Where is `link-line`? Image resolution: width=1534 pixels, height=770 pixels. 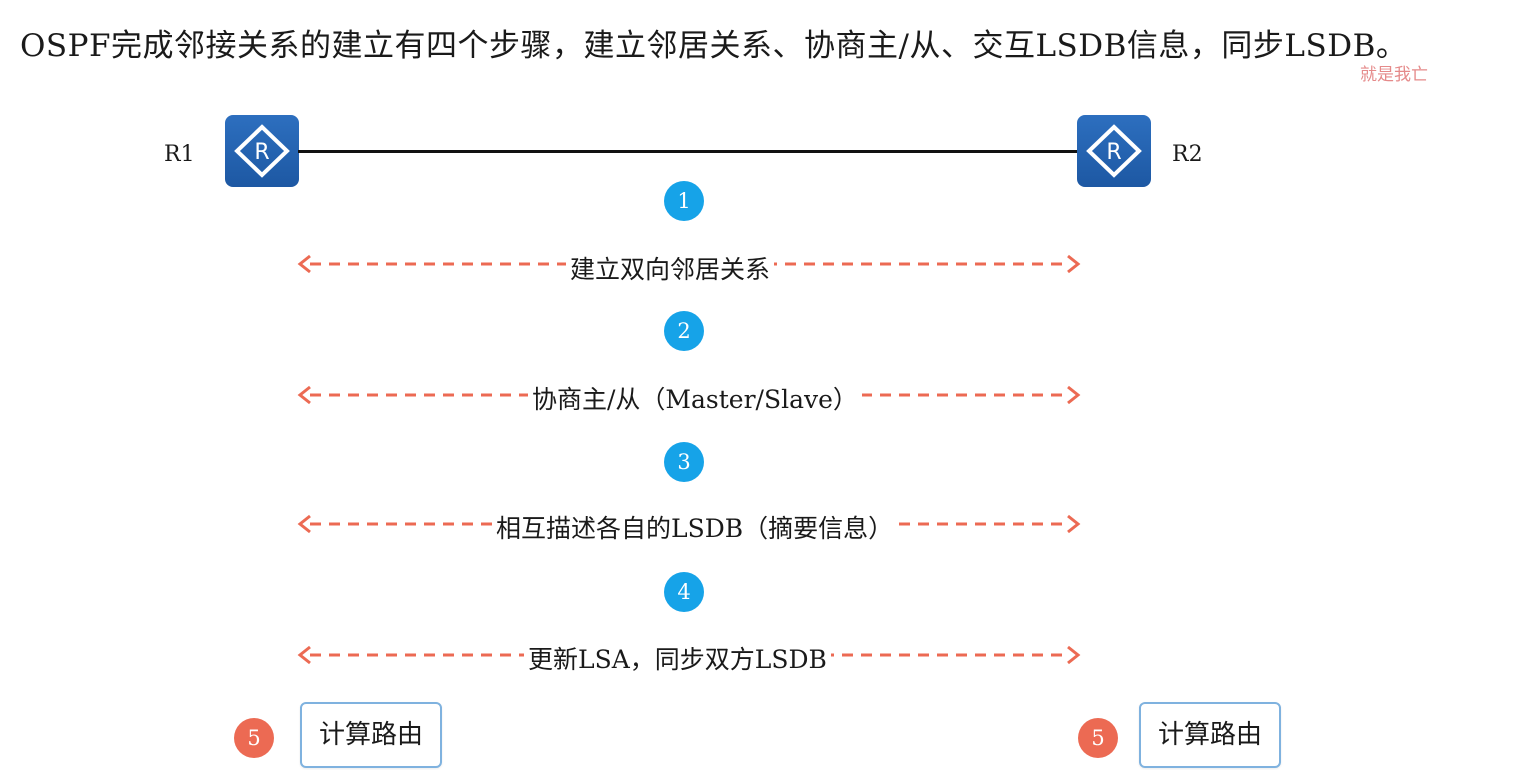
link-line is located at coordinates (688, 151).